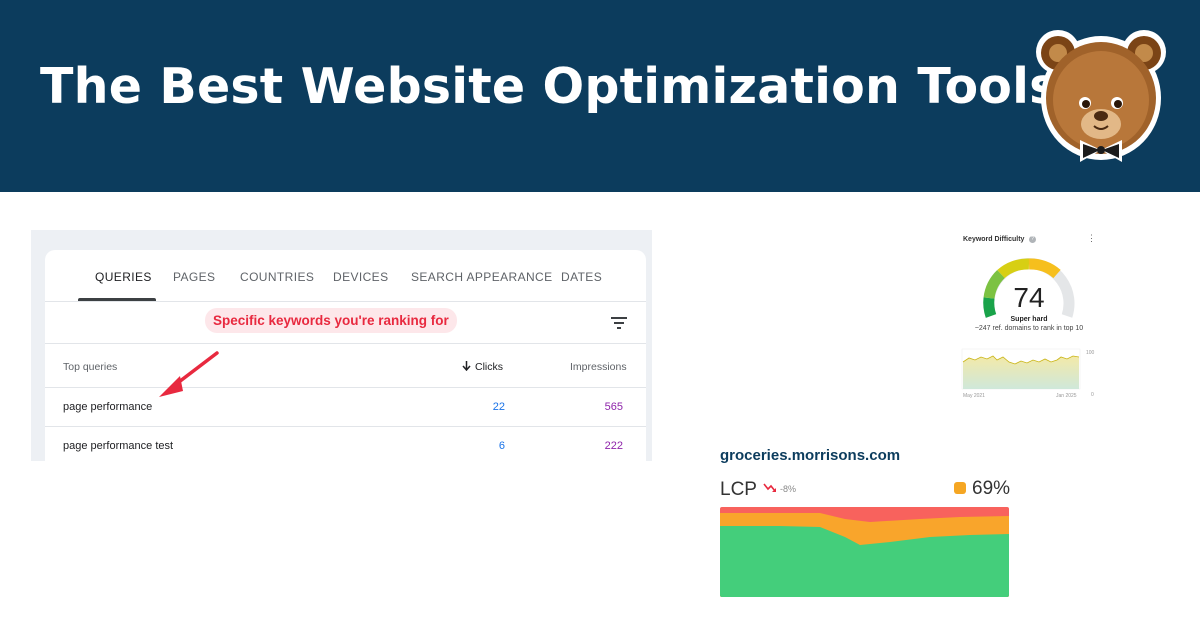  I want to click on table-row: page performance test 6 222, so click(345, 444).